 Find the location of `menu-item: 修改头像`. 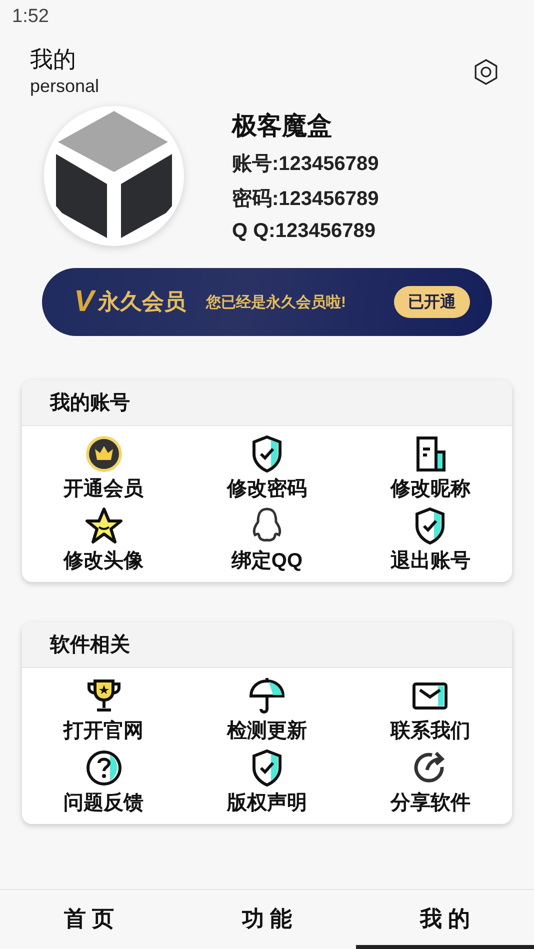

menu-item: 修改头像 is located at coordinates (104, 540).